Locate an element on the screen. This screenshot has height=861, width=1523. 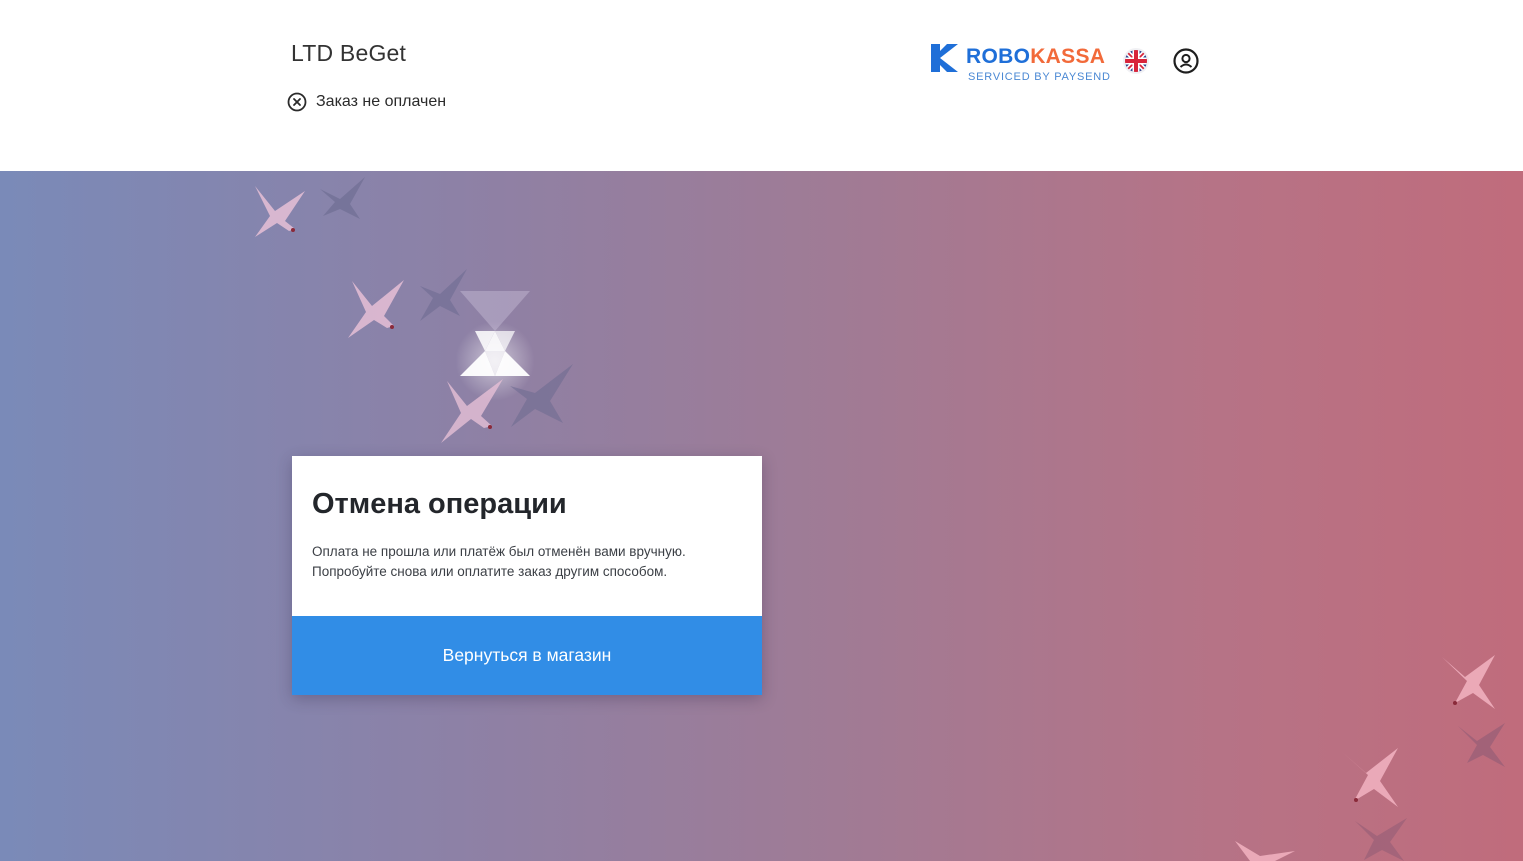
logo-brand-part2: KASSA is located at coordinates (1068, 56).